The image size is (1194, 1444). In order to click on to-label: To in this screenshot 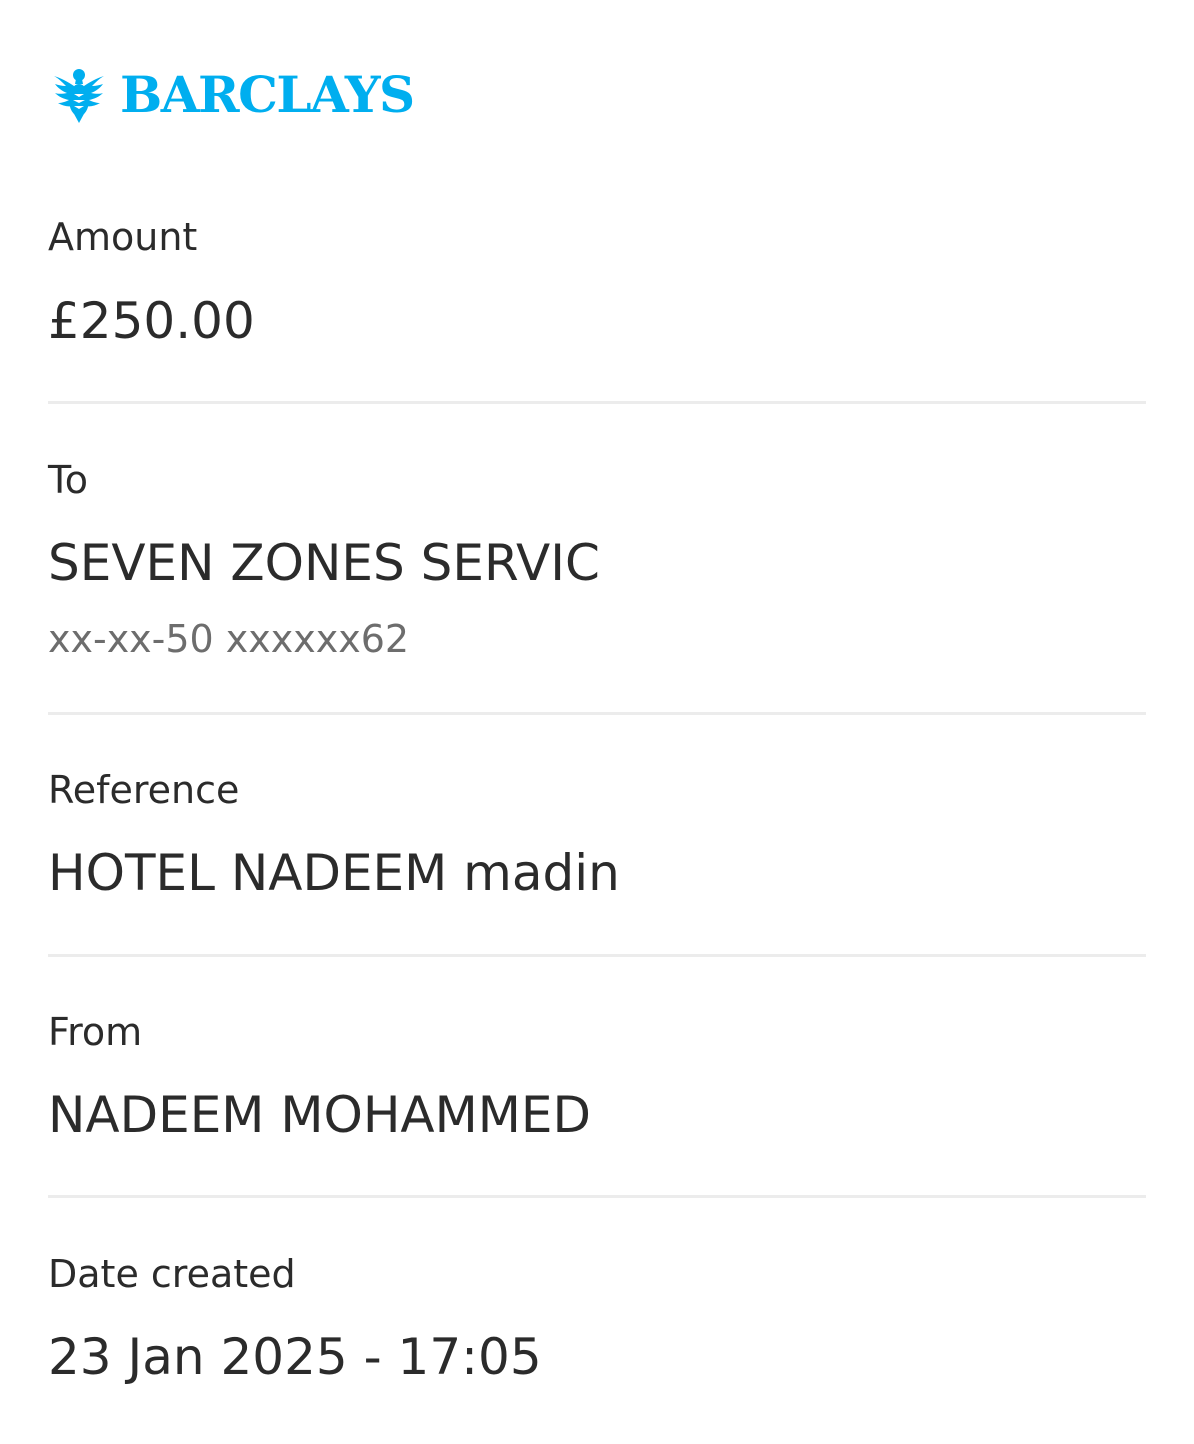, I will do `click(68, 480)`.